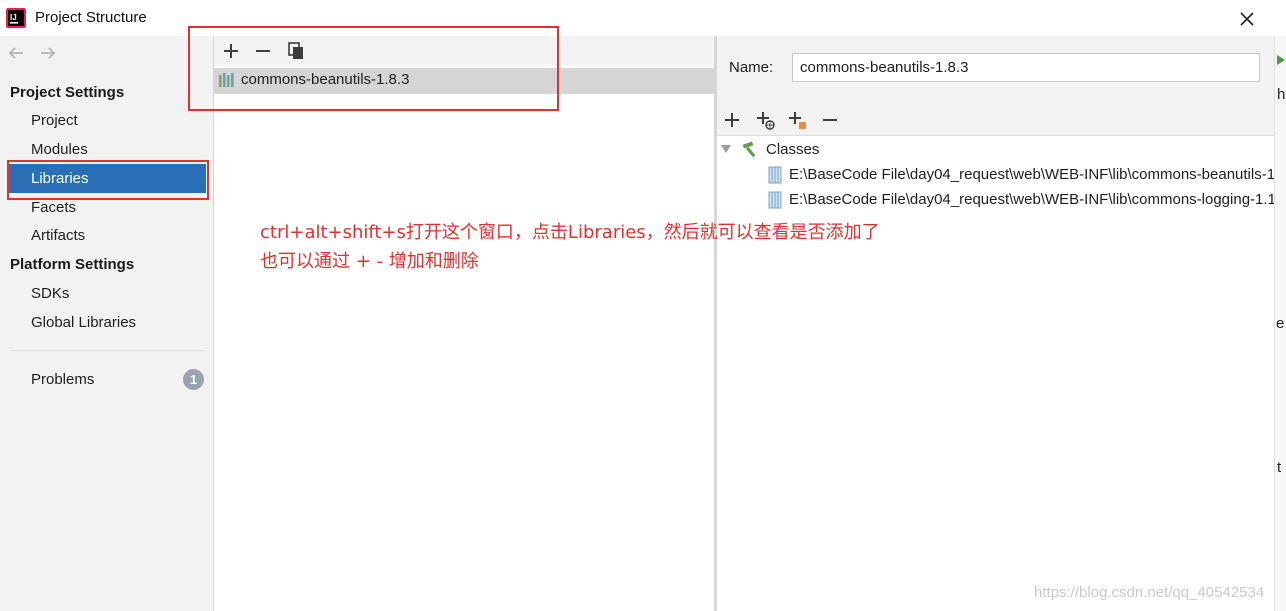  Describe the element at coordinates (91, 17) in the screenshot. I see `window-title: Project Structure` at that location.